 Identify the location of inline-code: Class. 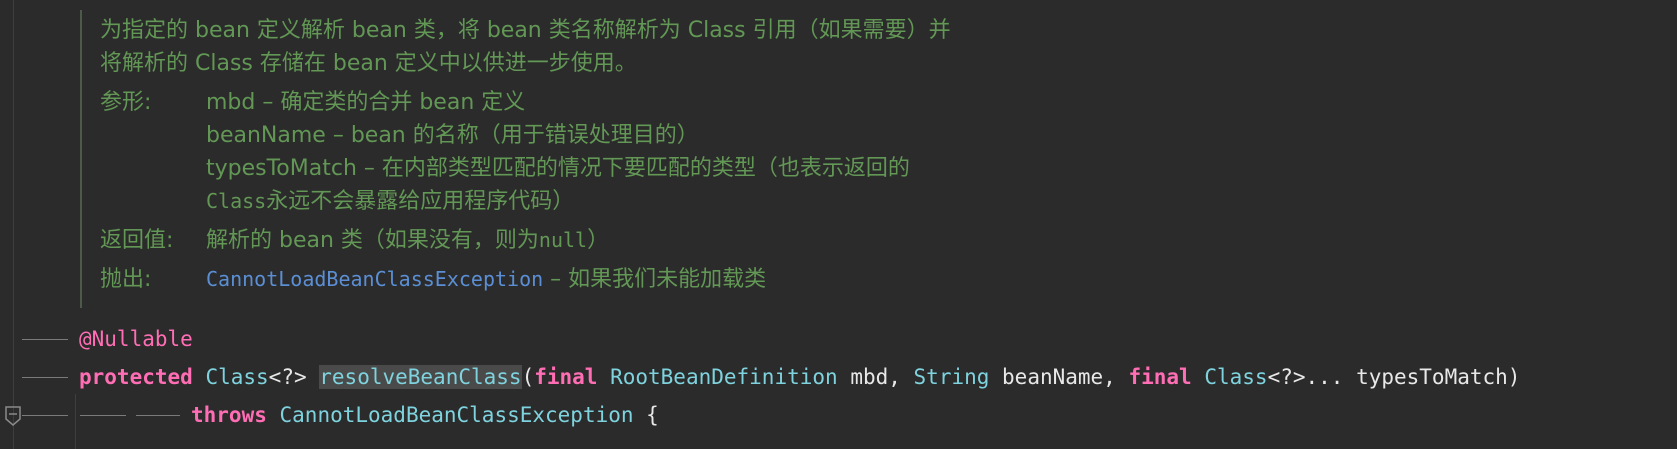
(236, 201).